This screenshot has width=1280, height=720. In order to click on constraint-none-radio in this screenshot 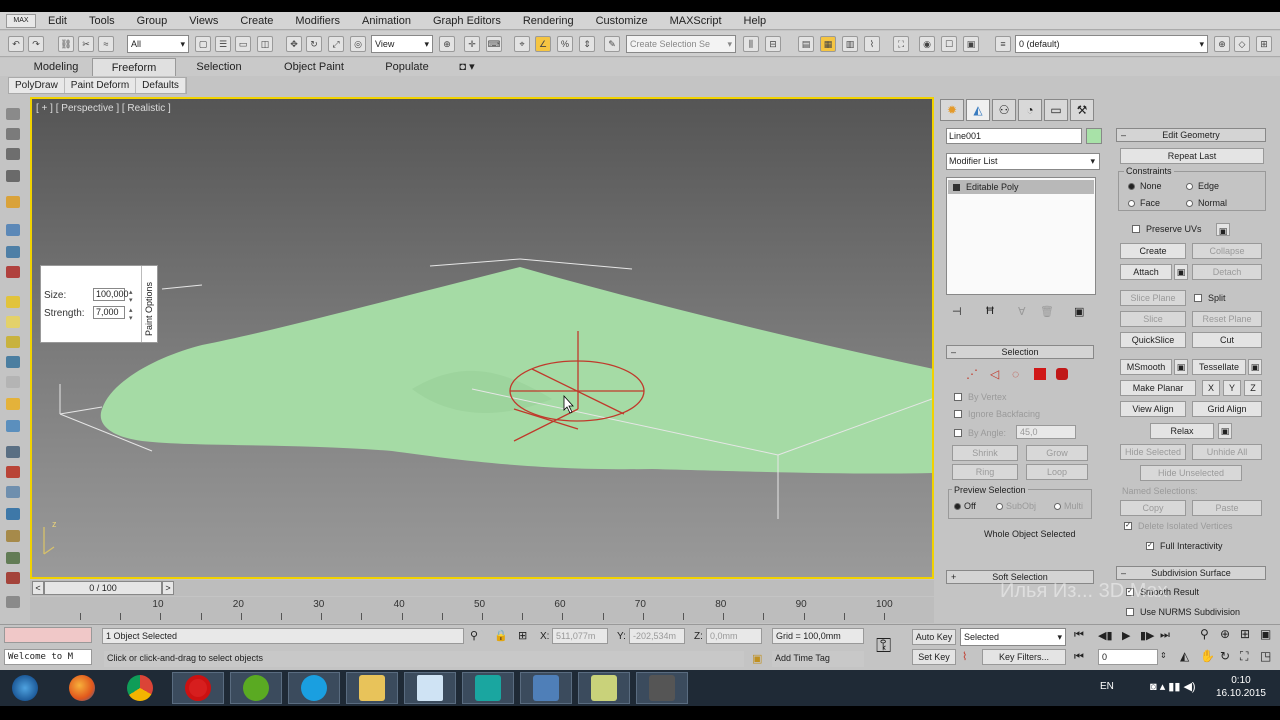, I will do `click(1131, 186)`.